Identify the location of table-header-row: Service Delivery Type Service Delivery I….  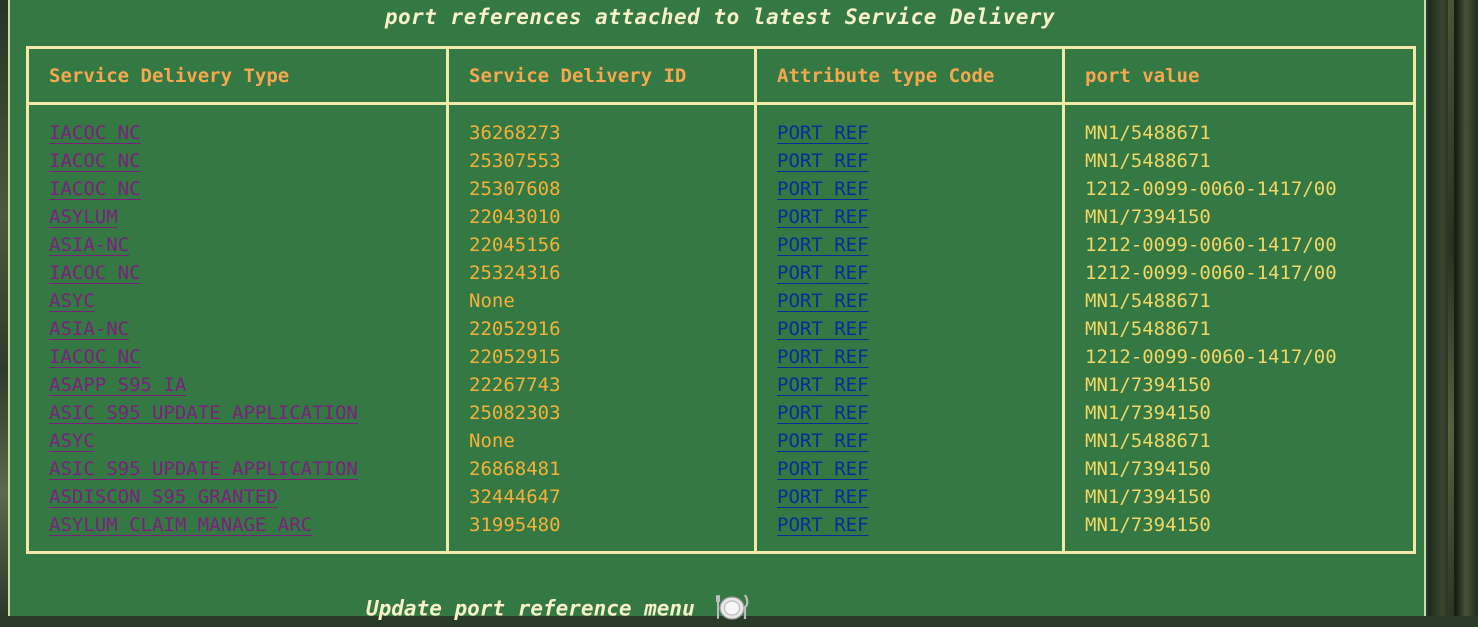
(721, 75).